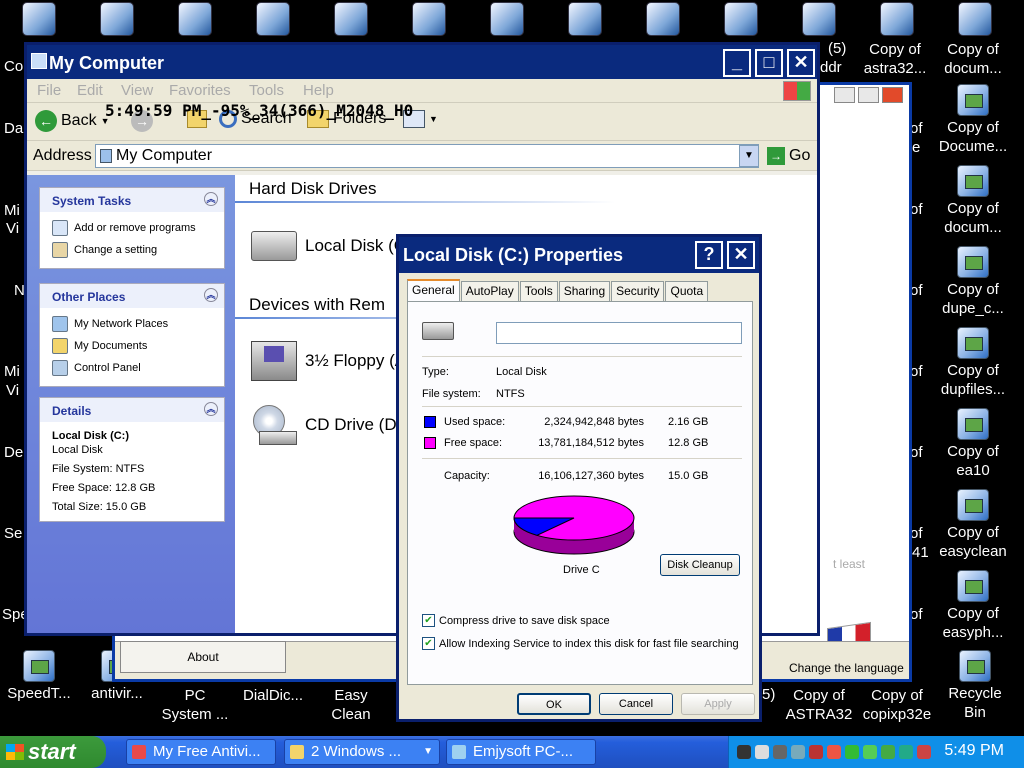  I want to click on other-places-header: Other Places ︽, so click(132, 296).